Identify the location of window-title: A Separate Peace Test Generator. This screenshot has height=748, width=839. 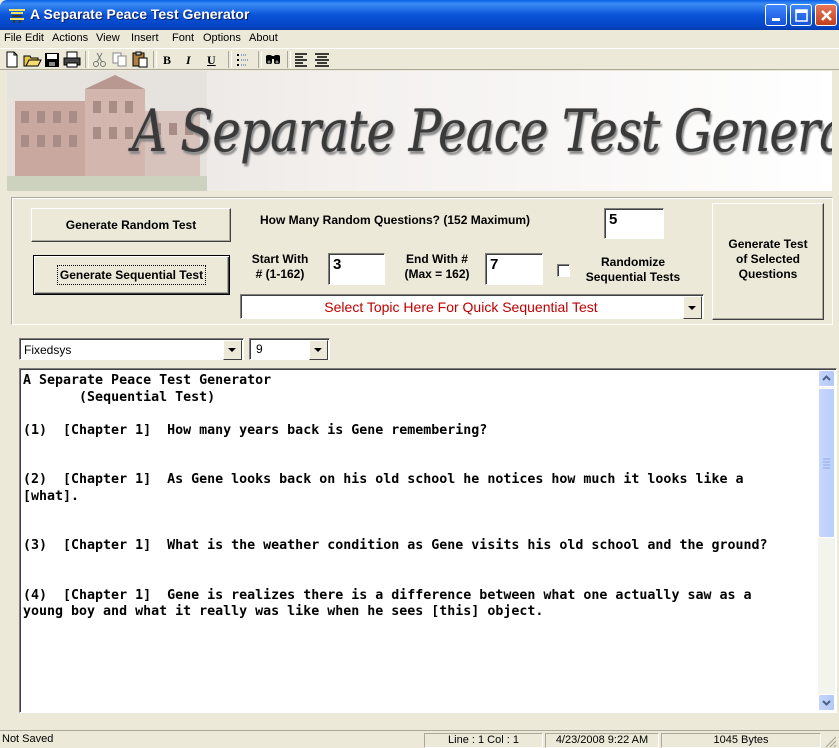
(140, 14).